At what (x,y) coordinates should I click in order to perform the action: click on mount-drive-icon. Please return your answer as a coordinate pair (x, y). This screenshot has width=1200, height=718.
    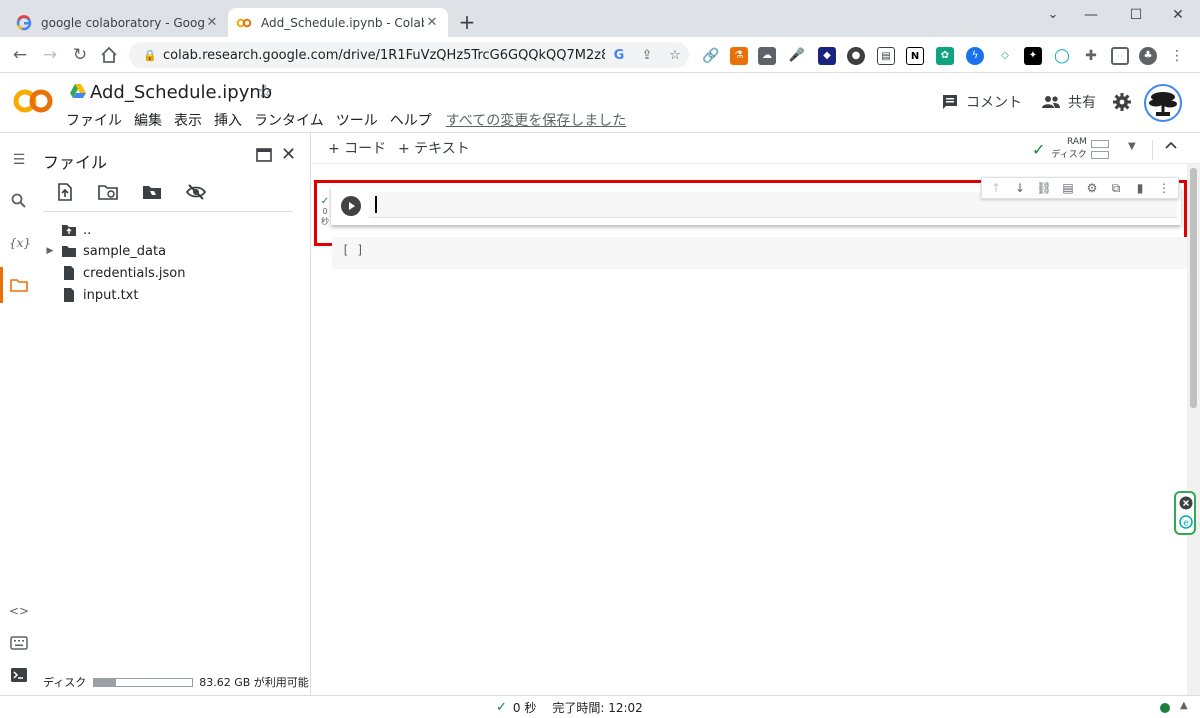
    Looking at the image, I should click on (152, 192).